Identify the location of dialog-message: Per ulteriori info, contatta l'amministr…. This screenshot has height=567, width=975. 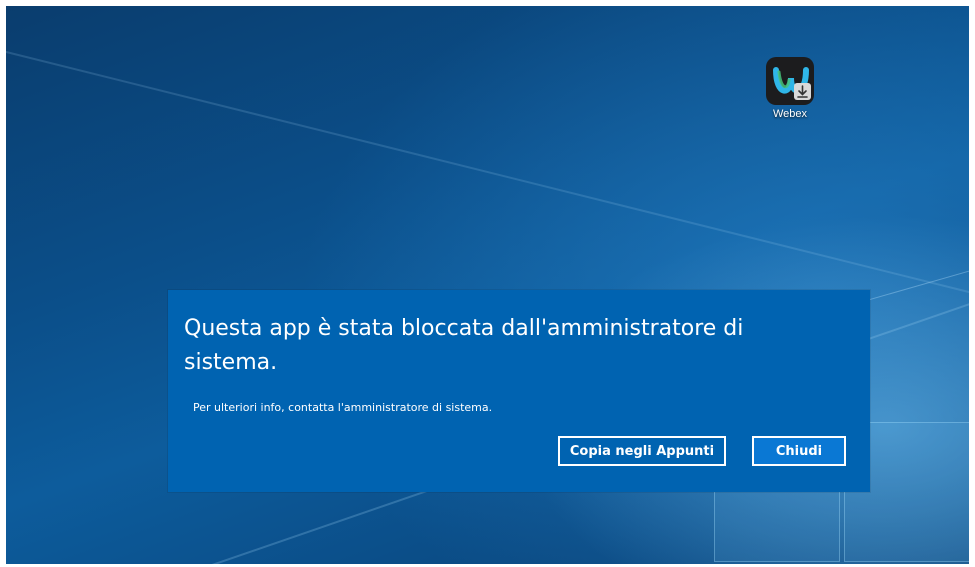
(343, 407).